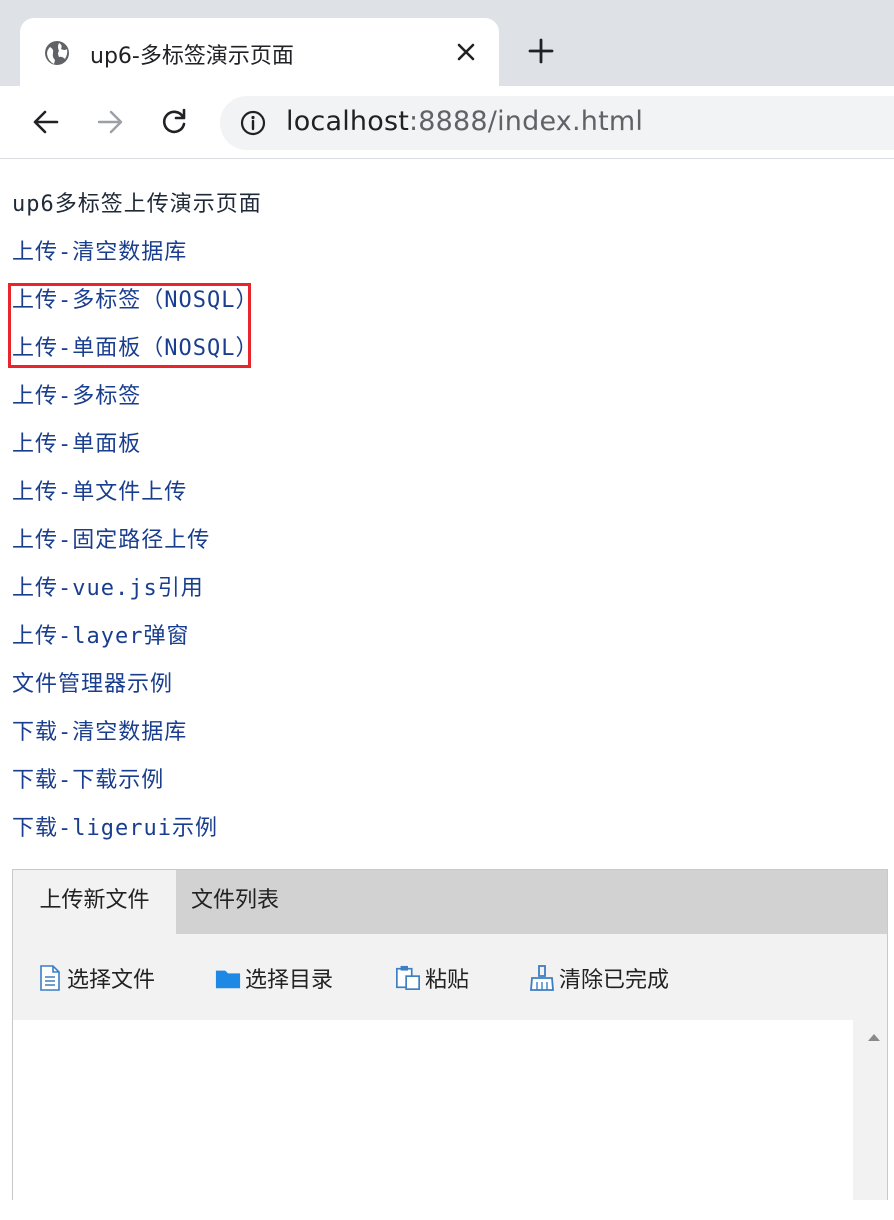  Describe the element at coordinates (408, 978) in the screenshot. I see `clipboard-icon` at that location.